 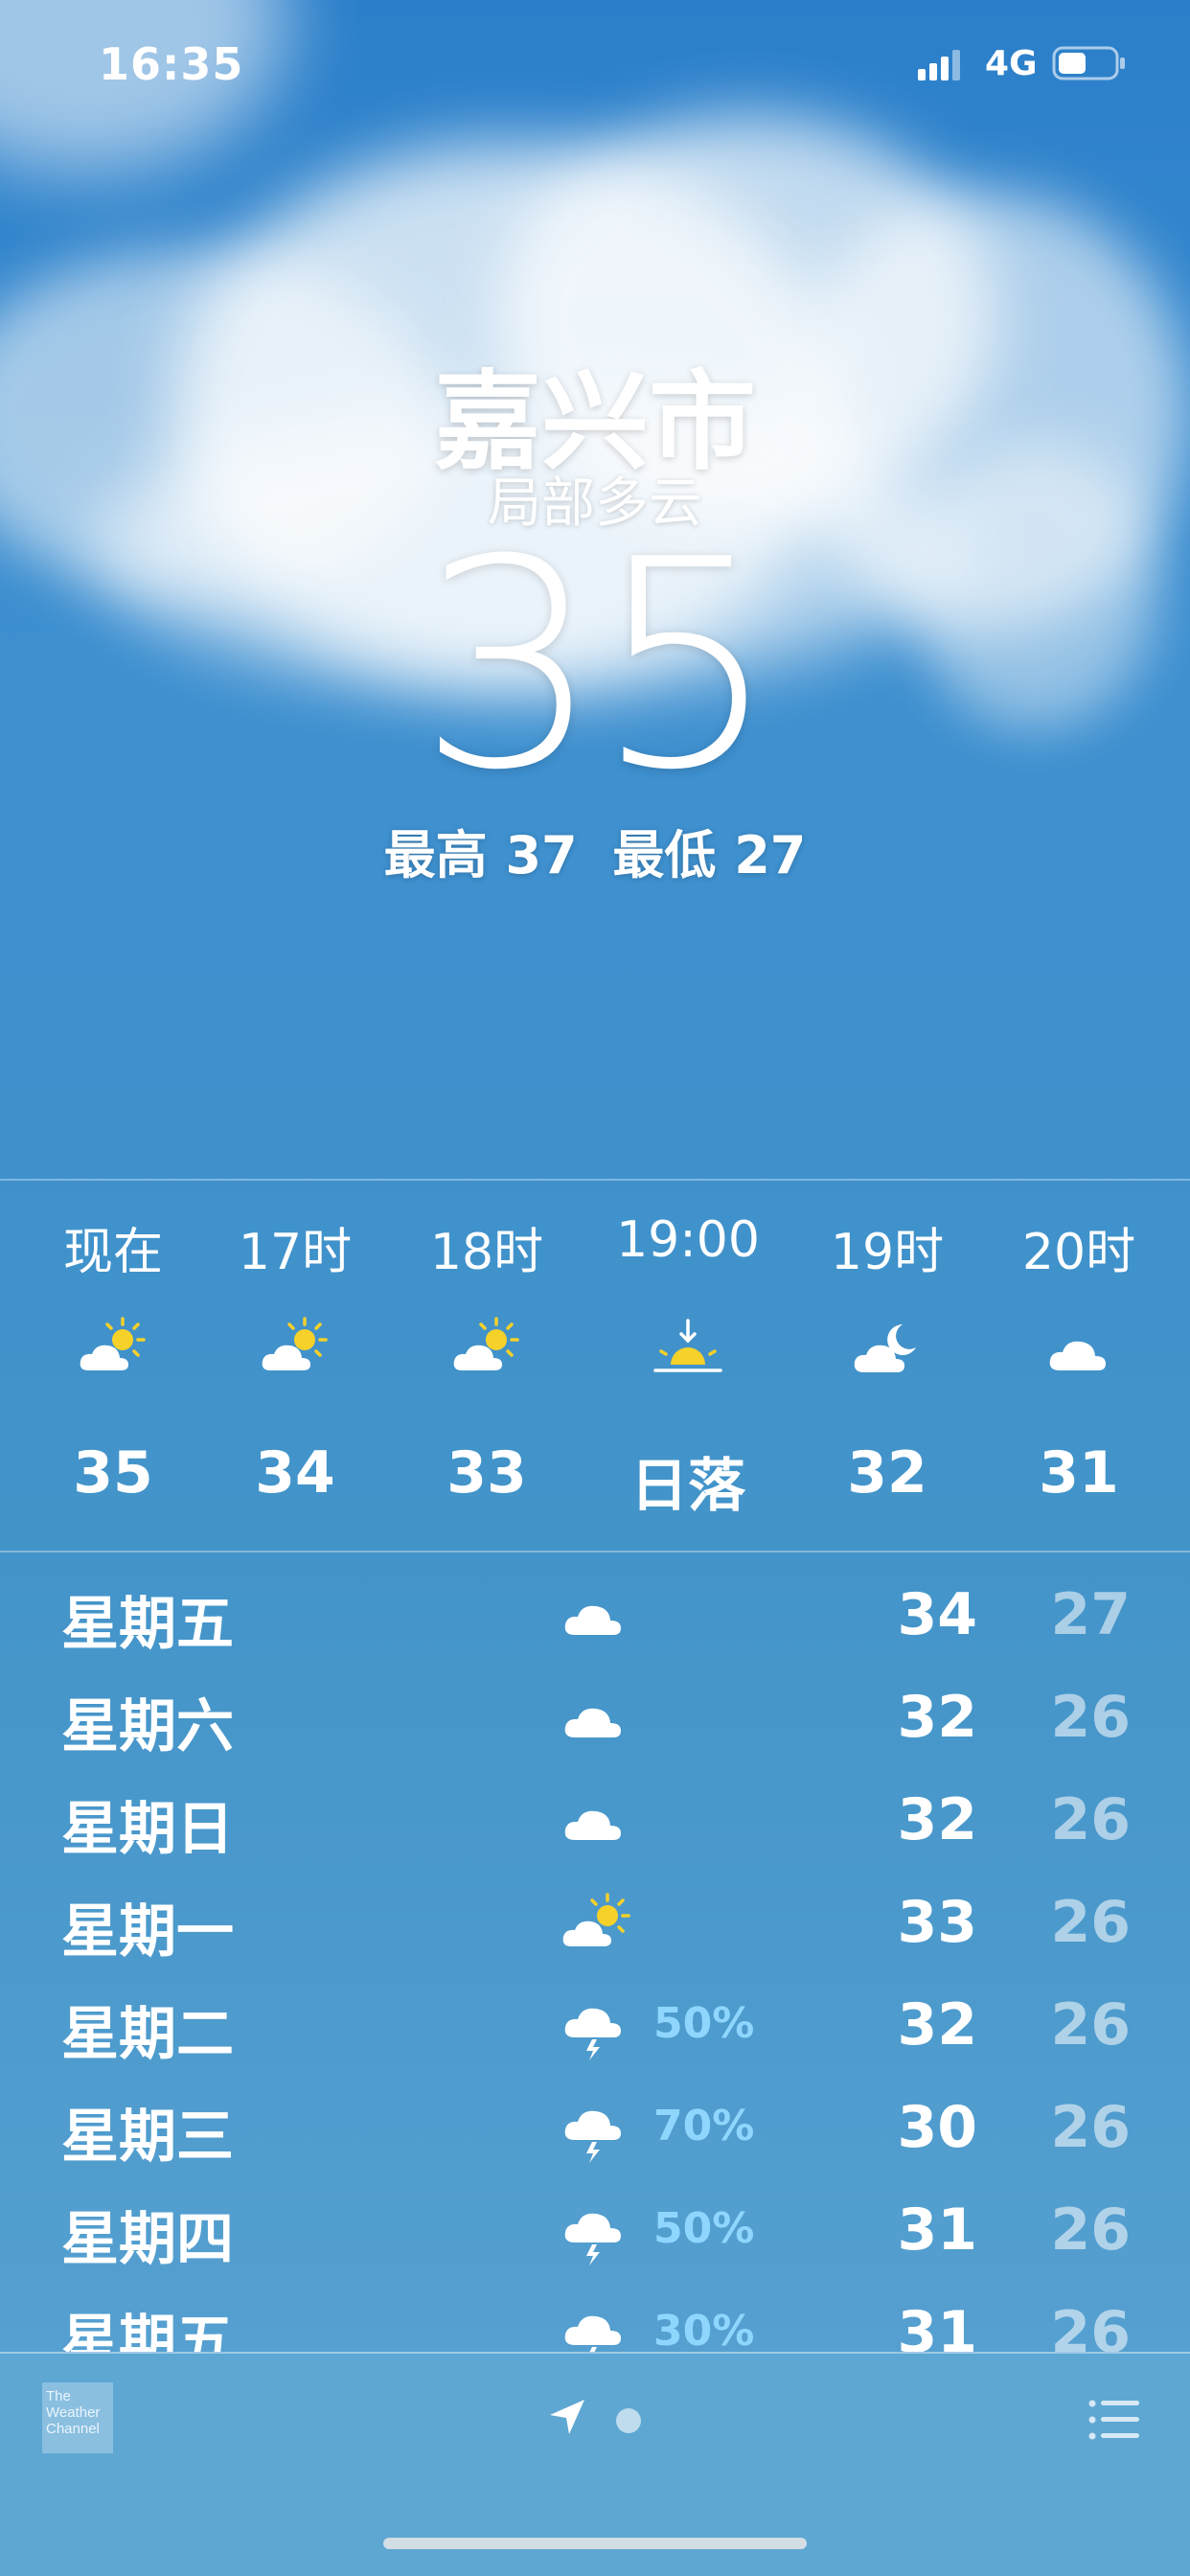 I want to click on hour-item: 17时 34, so click(x=295, y=1366).